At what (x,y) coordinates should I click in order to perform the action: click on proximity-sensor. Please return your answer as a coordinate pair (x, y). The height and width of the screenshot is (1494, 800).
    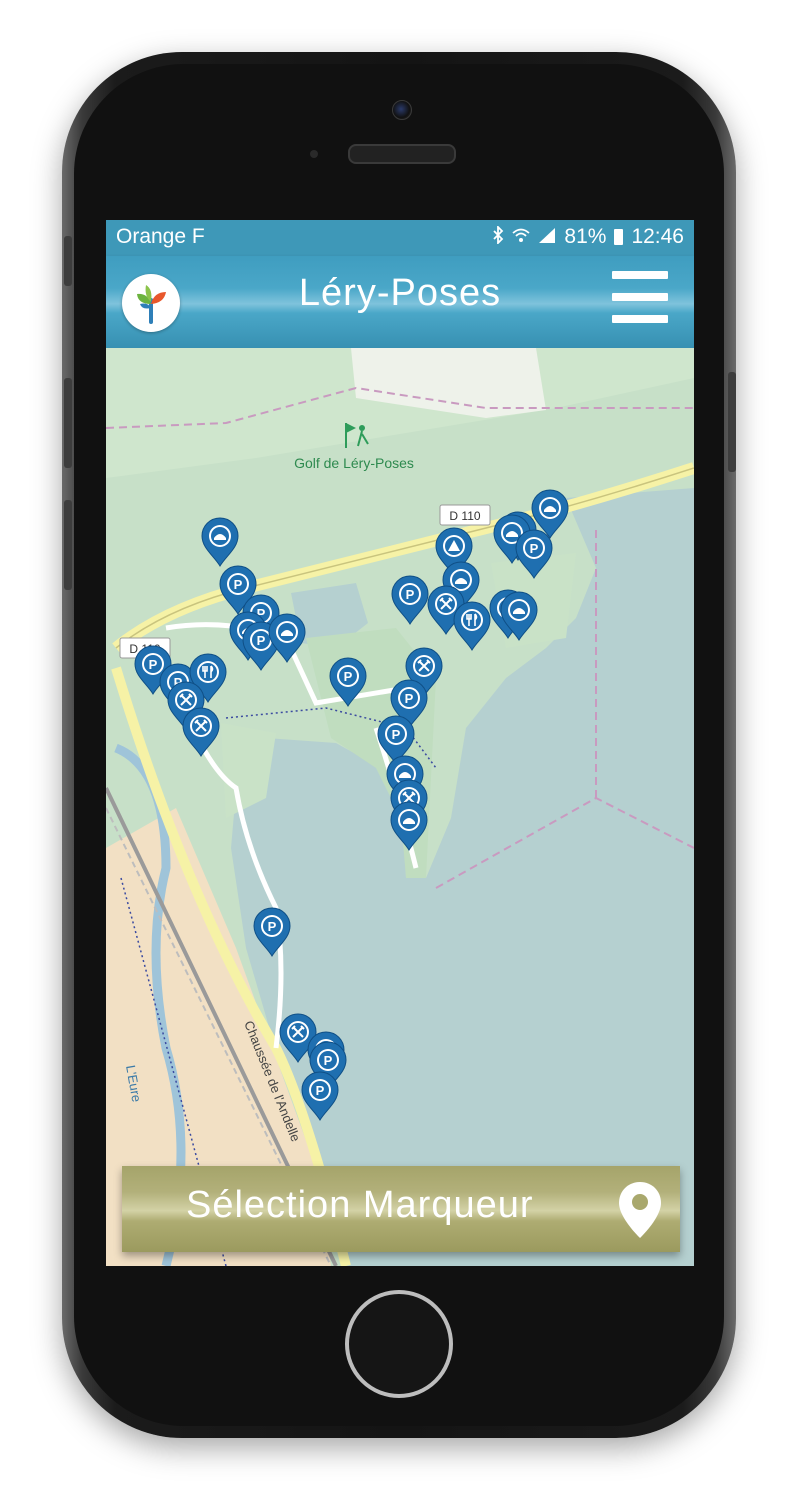
    Looking at the image, I should click on (314, 154).